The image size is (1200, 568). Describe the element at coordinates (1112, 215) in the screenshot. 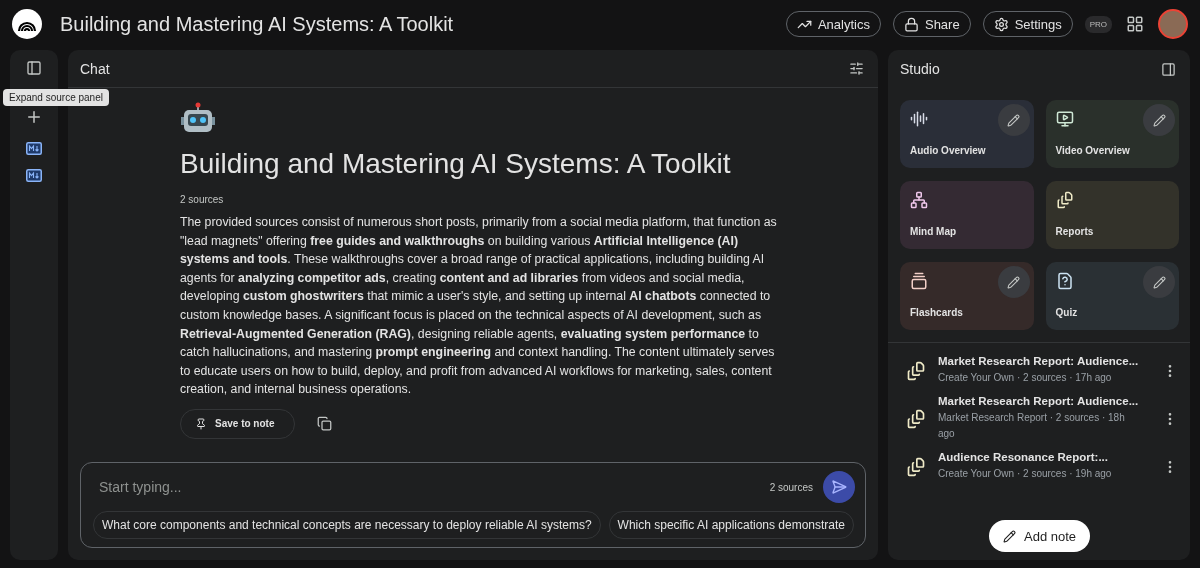

I see `studio-tool-card: Reports` at that location.